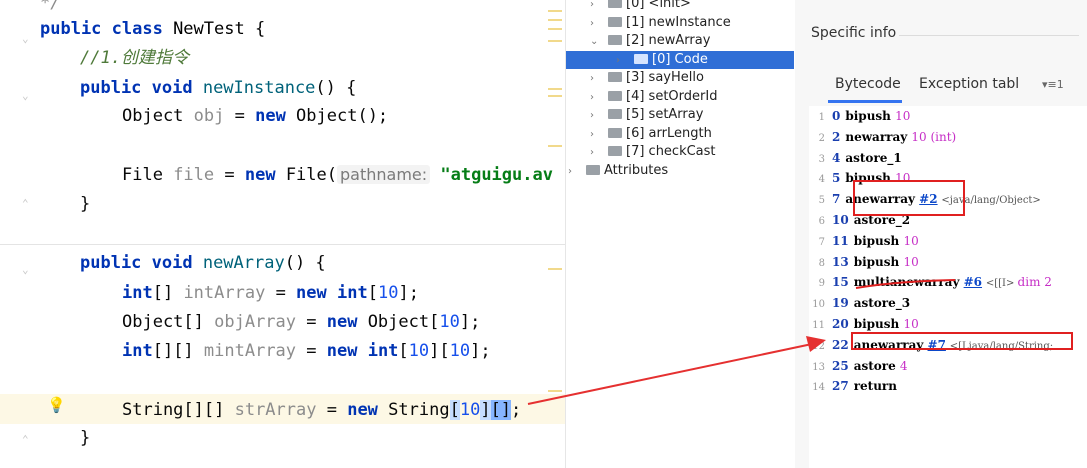  I want to click on bytecode-offset: 10, so click(840, 220).